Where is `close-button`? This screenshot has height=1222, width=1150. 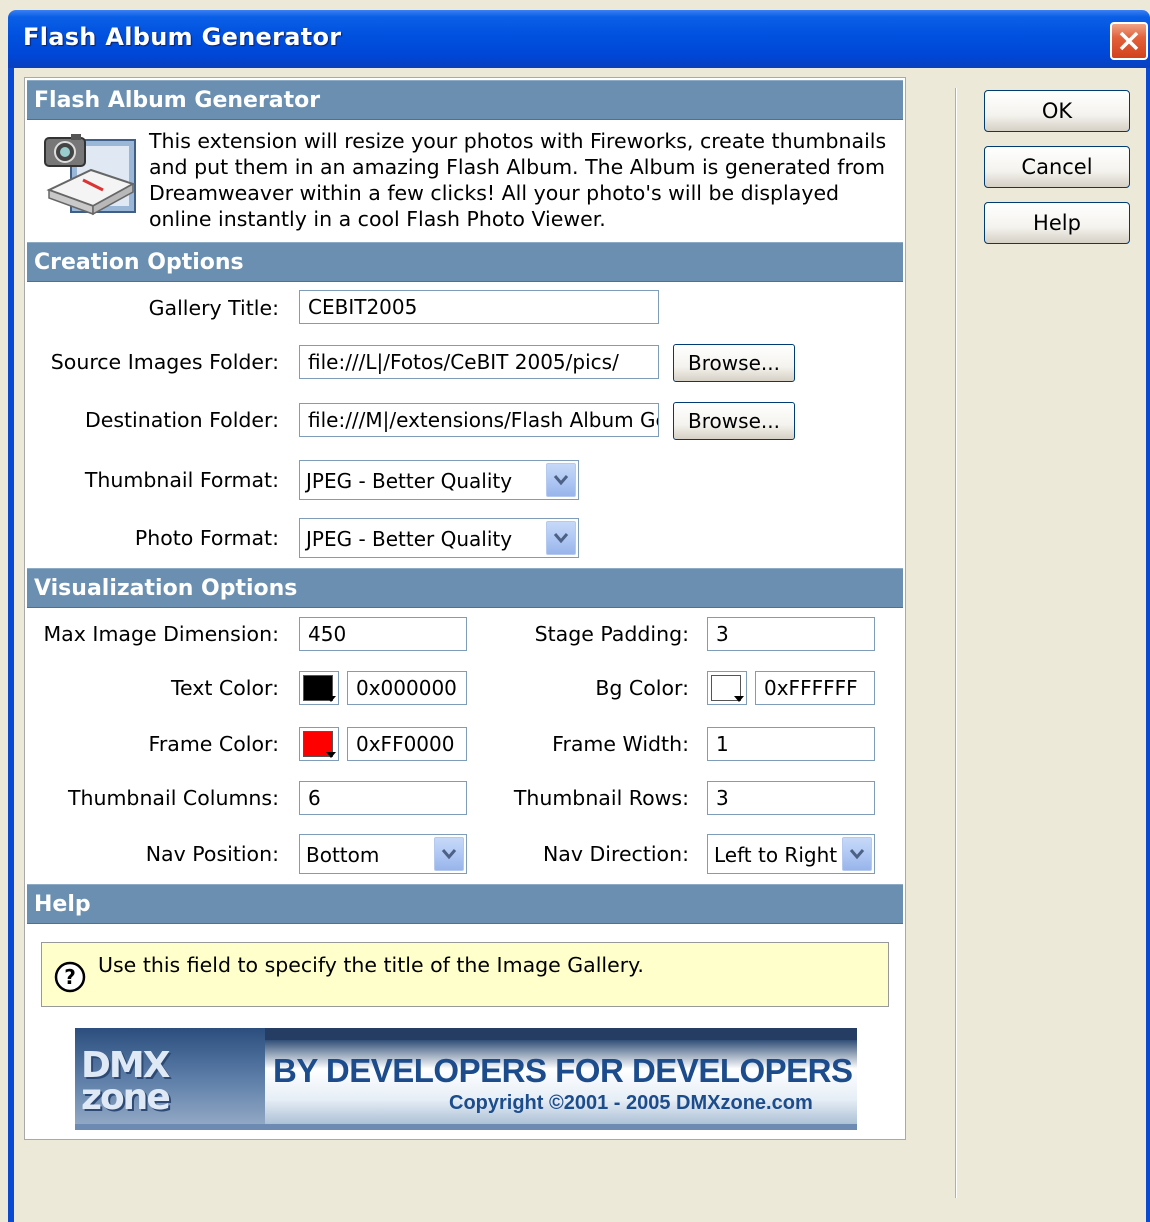 close-button is located at coordinates (1129, 41).